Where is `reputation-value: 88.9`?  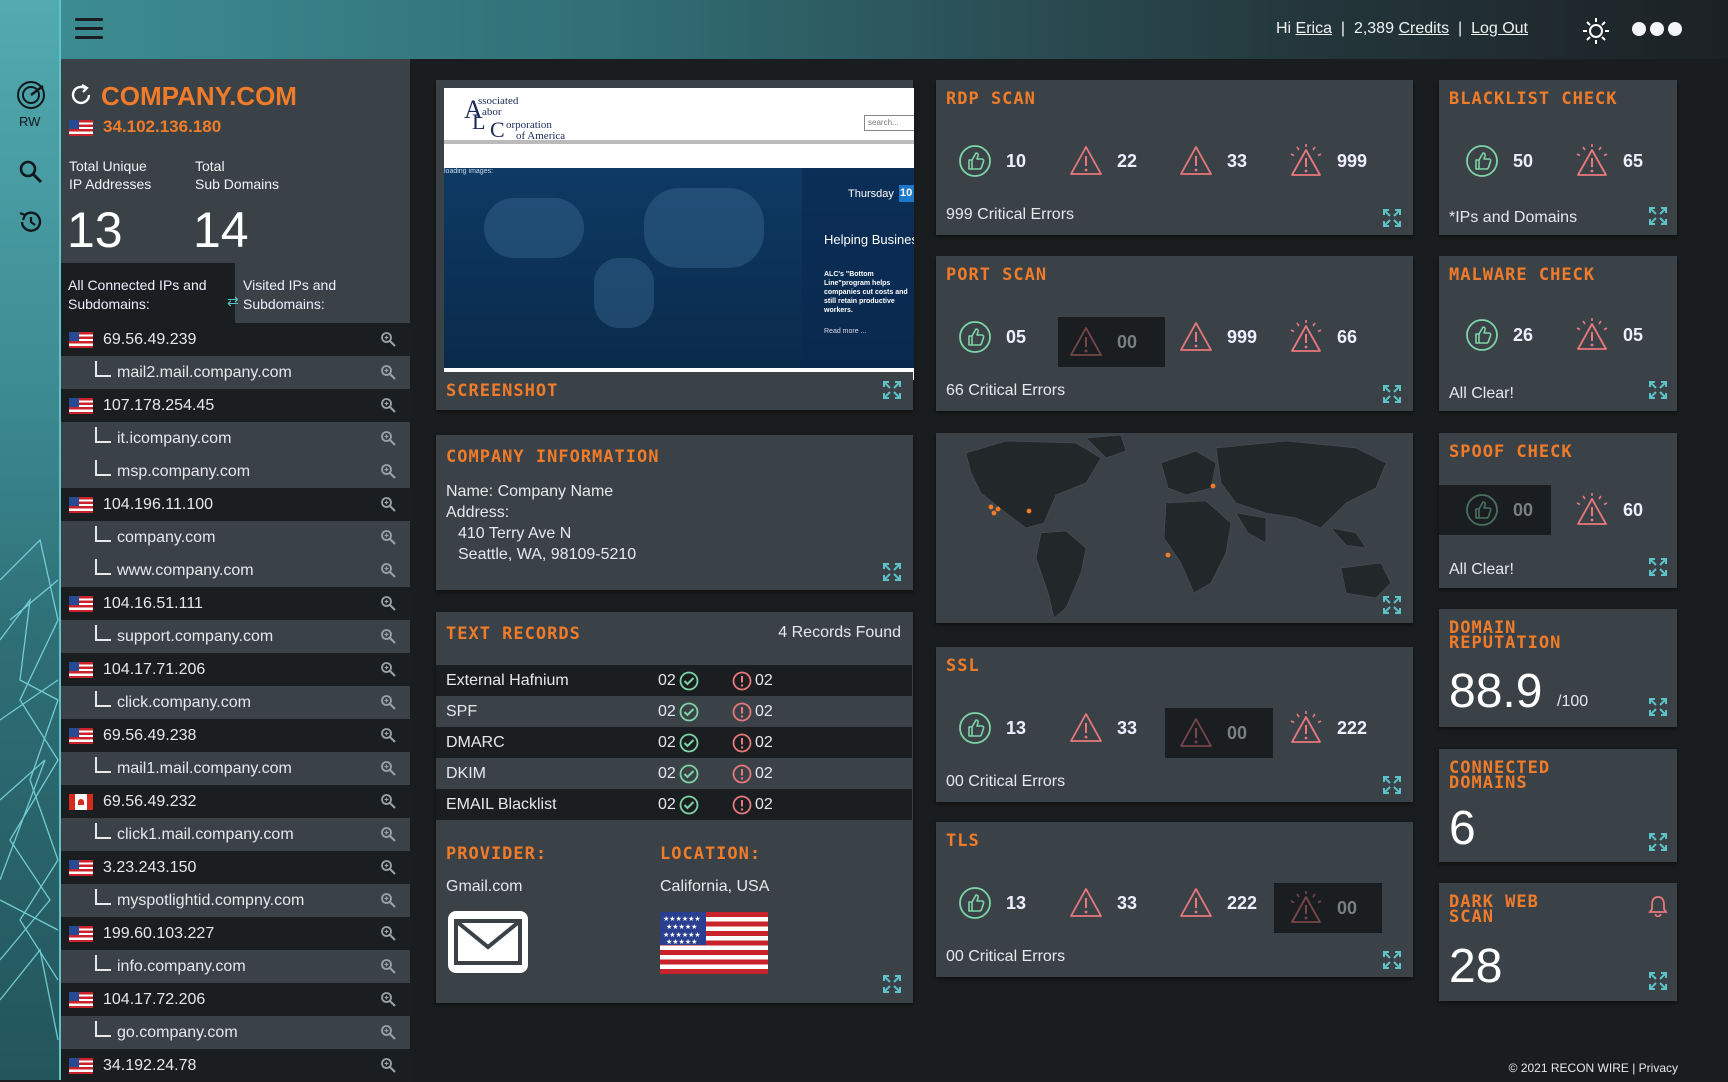 reputation-value: 88.9 is located at coordinates (1496, 691).